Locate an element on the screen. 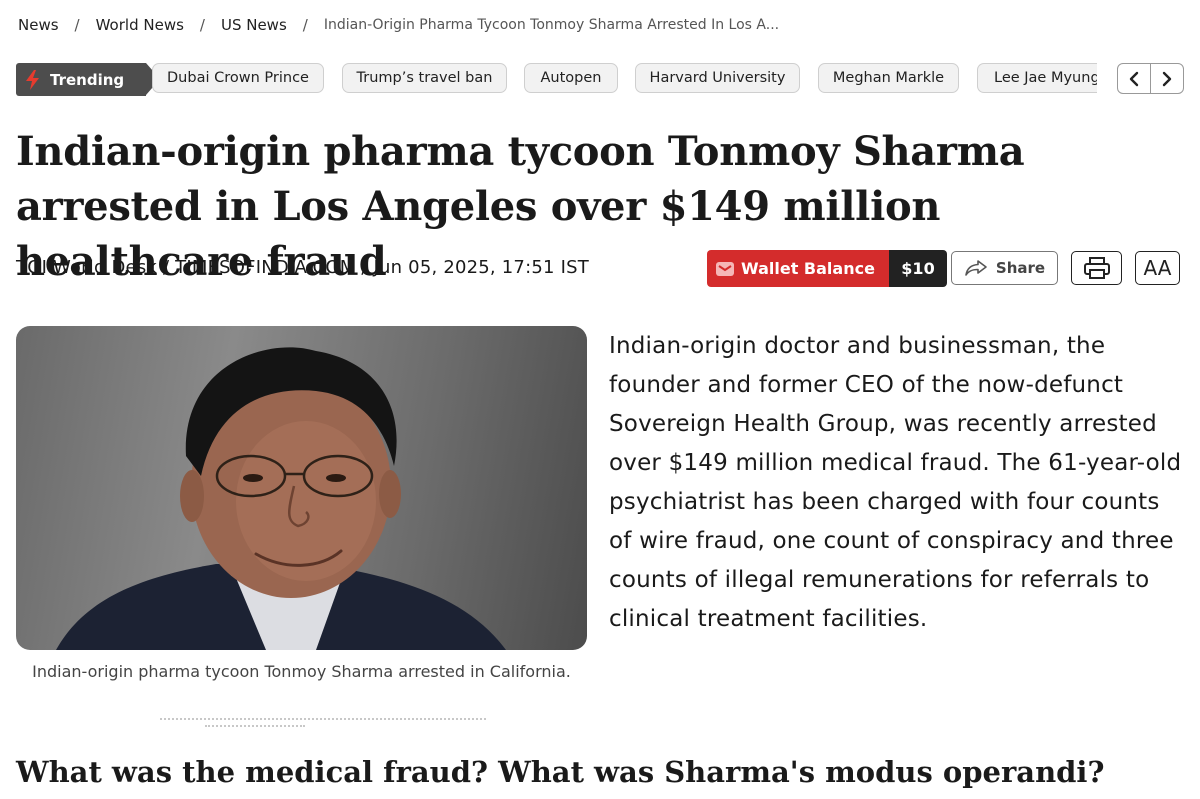 The width and height of the screenshot is (1200, 799). breadcrumb-news: News is located at coordinates (38, 25).